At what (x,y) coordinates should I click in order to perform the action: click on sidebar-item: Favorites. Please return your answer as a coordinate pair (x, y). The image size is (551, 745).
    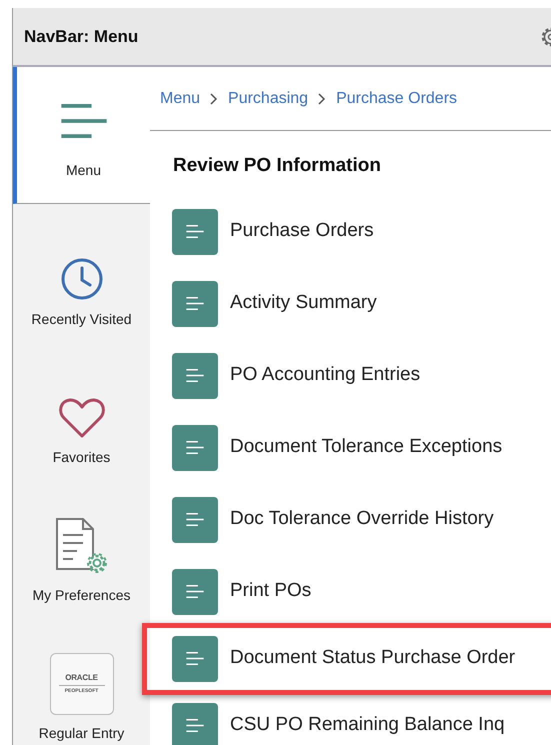
    Looking at the image, I should click on (81, 411).